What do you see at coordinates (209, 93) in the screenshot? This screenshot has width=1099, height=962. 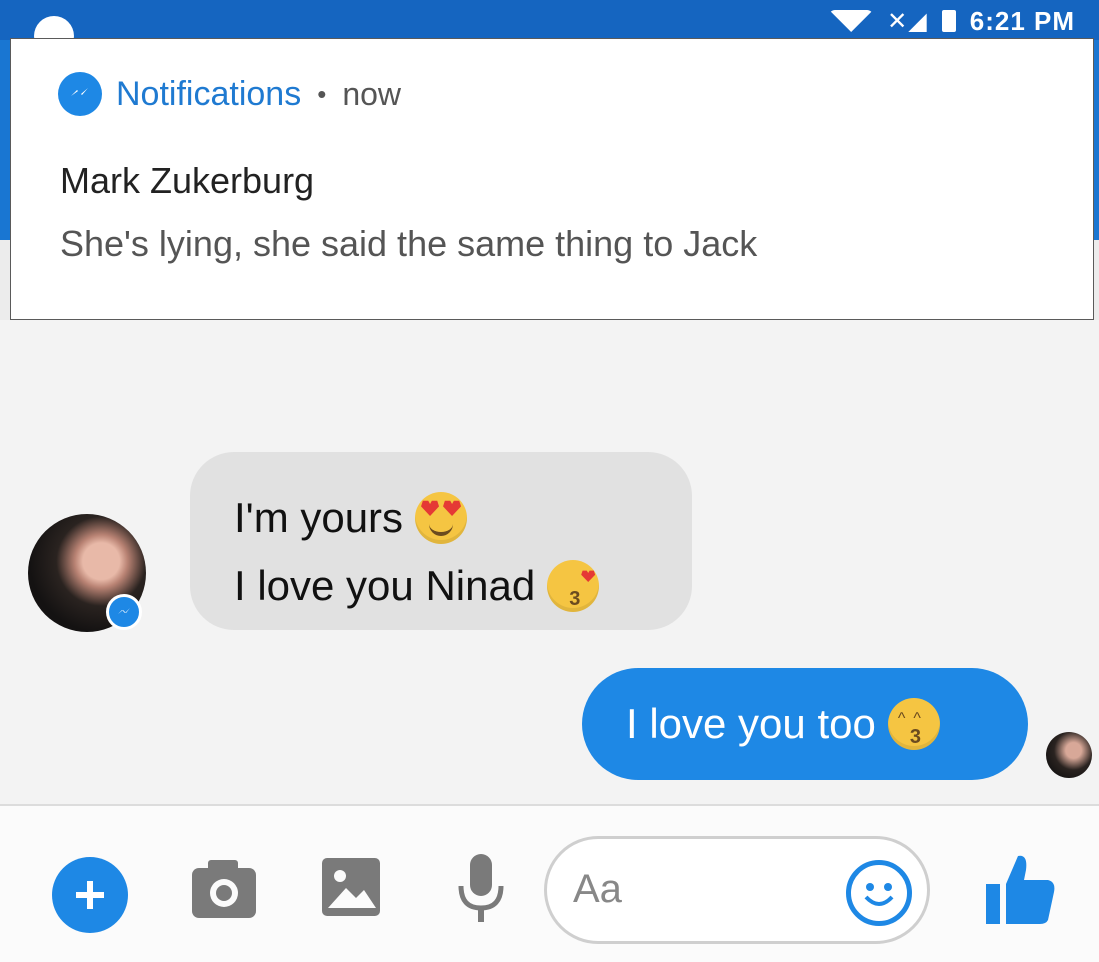 I see `notification-app-name: Notifications` at bounding box center [209, 93].